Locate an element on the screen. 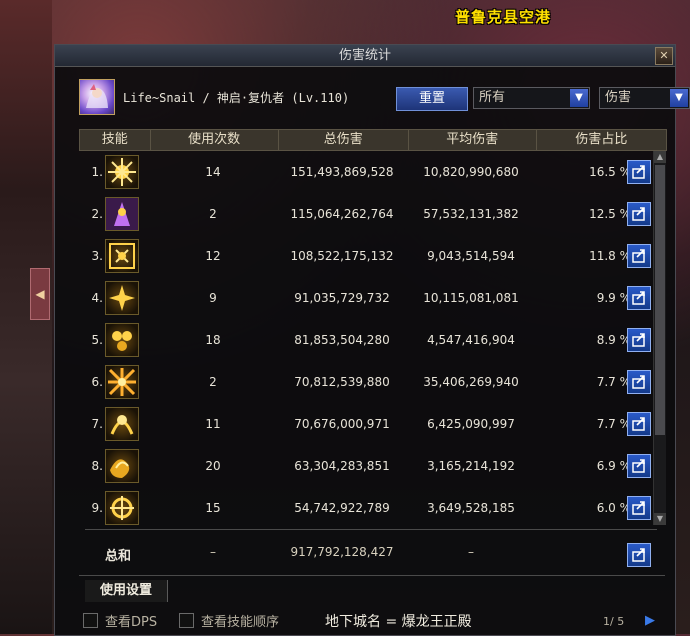 This screenshot has height=636, width=690. total-label: 总和 is located at coordinates (118, 556).